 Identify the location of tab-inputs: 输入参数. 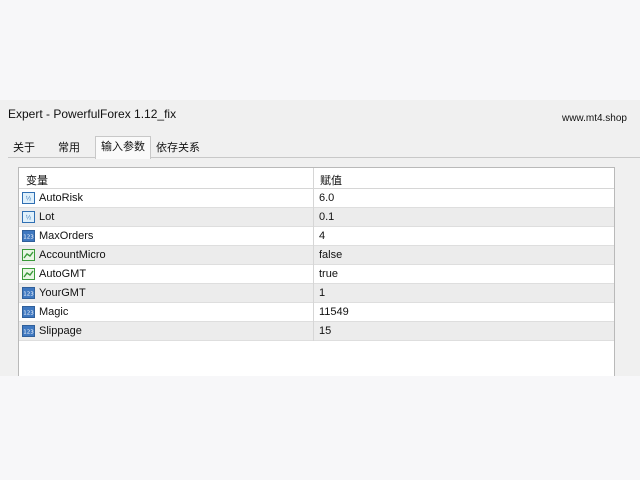
(123, 147).